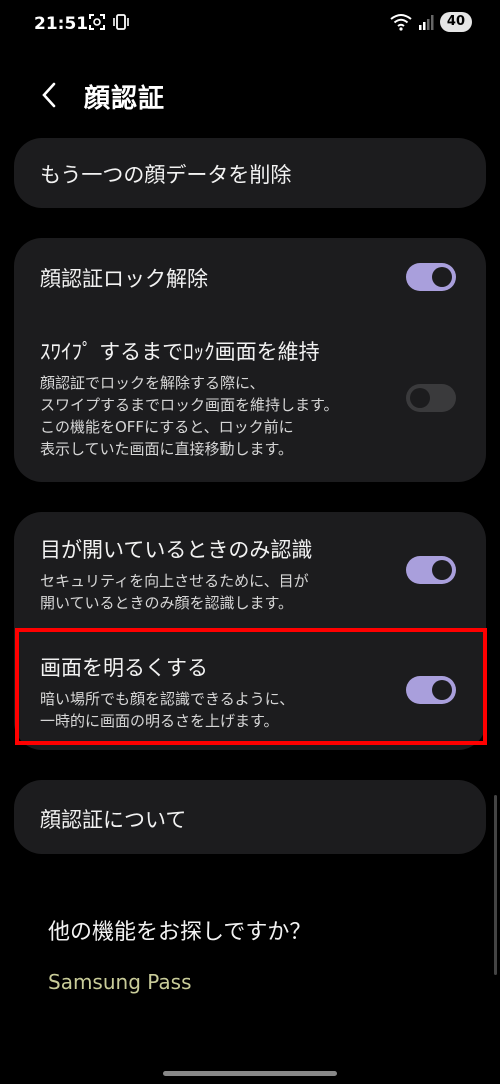 Image resolution: width=500 pixels, height=1084 pixels. What do you see at coordinates (121, 22) in the screenshot?
I see `vibrate-icon` at bounding box center [121, 22].